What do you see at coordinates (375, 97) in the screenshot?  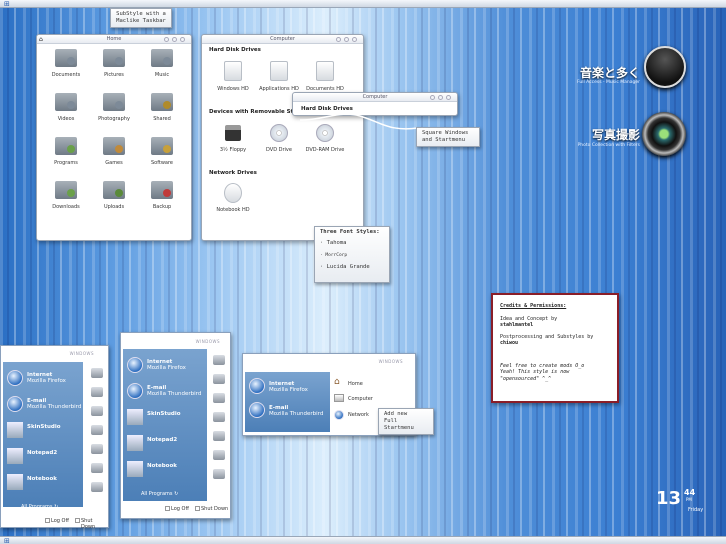 I see `computer-small-titlebar: Computer` at bounding box center [375, 97].